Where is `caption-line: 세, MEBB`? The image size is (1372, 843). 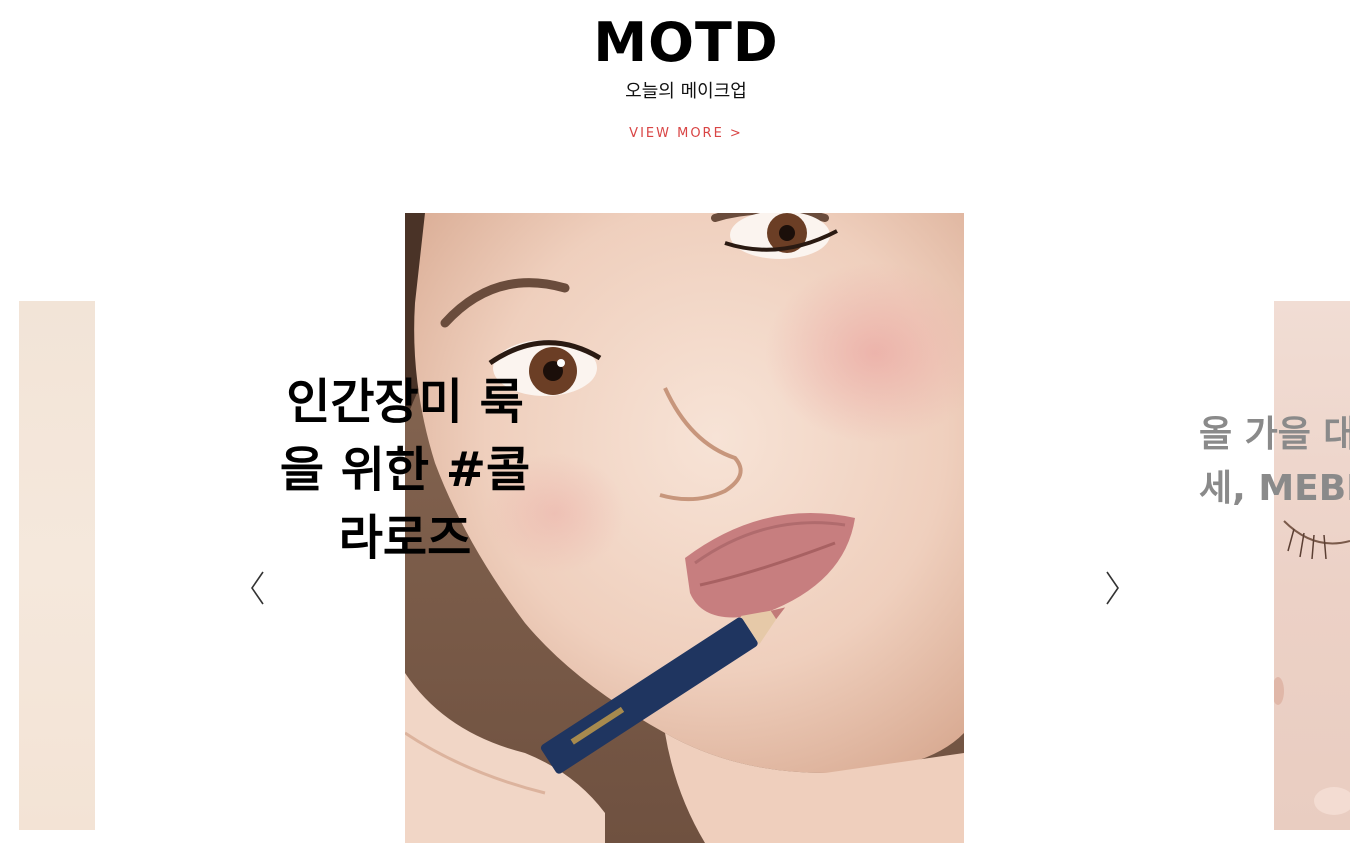
caption-line: 세, MEBB is located at coordinates (1274, 488).